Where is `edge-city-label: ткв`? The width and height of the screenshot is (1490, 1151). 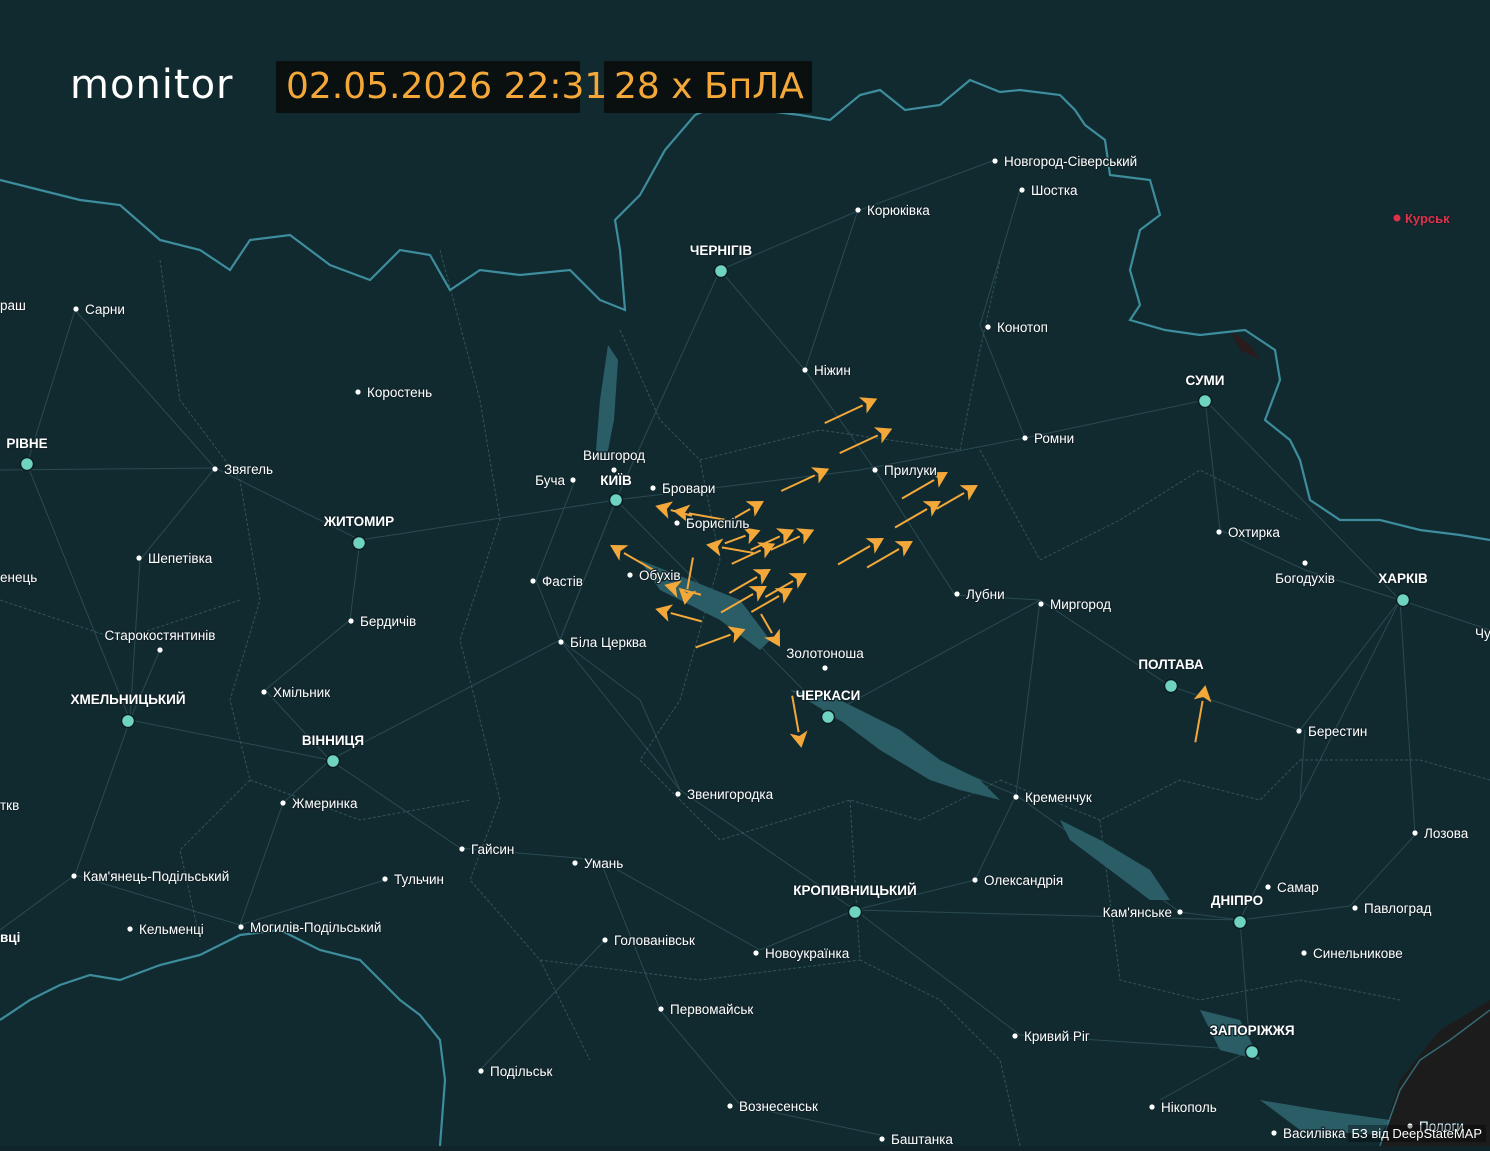 edge-city-label: ткв is located at coordinates (9, 805).